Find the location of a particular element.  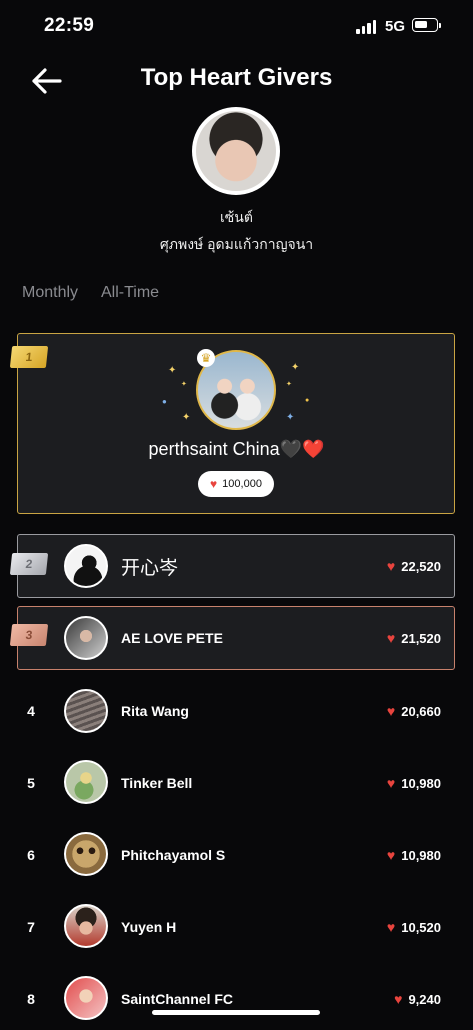

rank-badge-silver: 2 is located at coordinates (29, 564).